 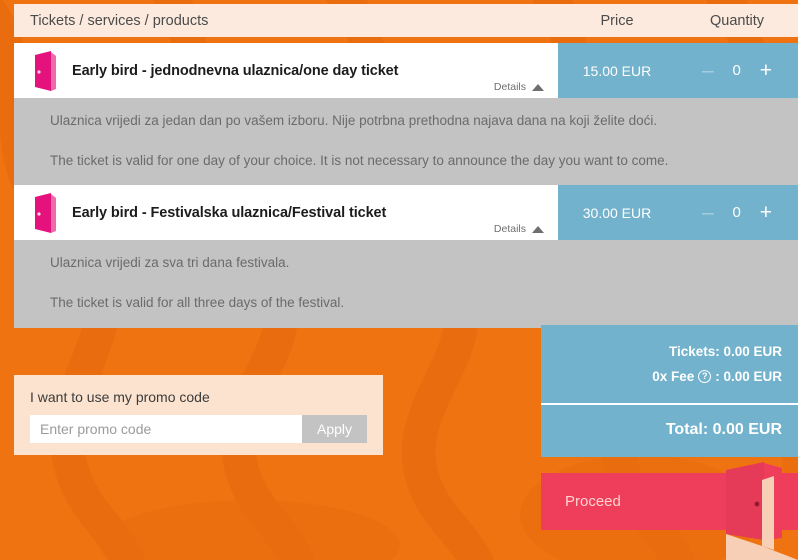 What do you see at coordinates (661, 351) in the screenshot?
I see `summary-tickets-line: Tickets: 0.00 EUR` at bounding box center [661, 351].